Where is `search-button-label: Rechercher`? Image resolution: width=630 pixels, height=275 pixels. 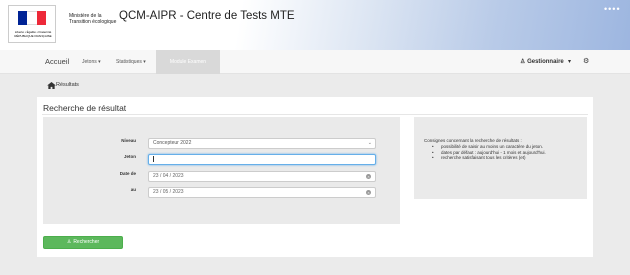
search-button-label: Rechercher is located at coordinates (86, 242).